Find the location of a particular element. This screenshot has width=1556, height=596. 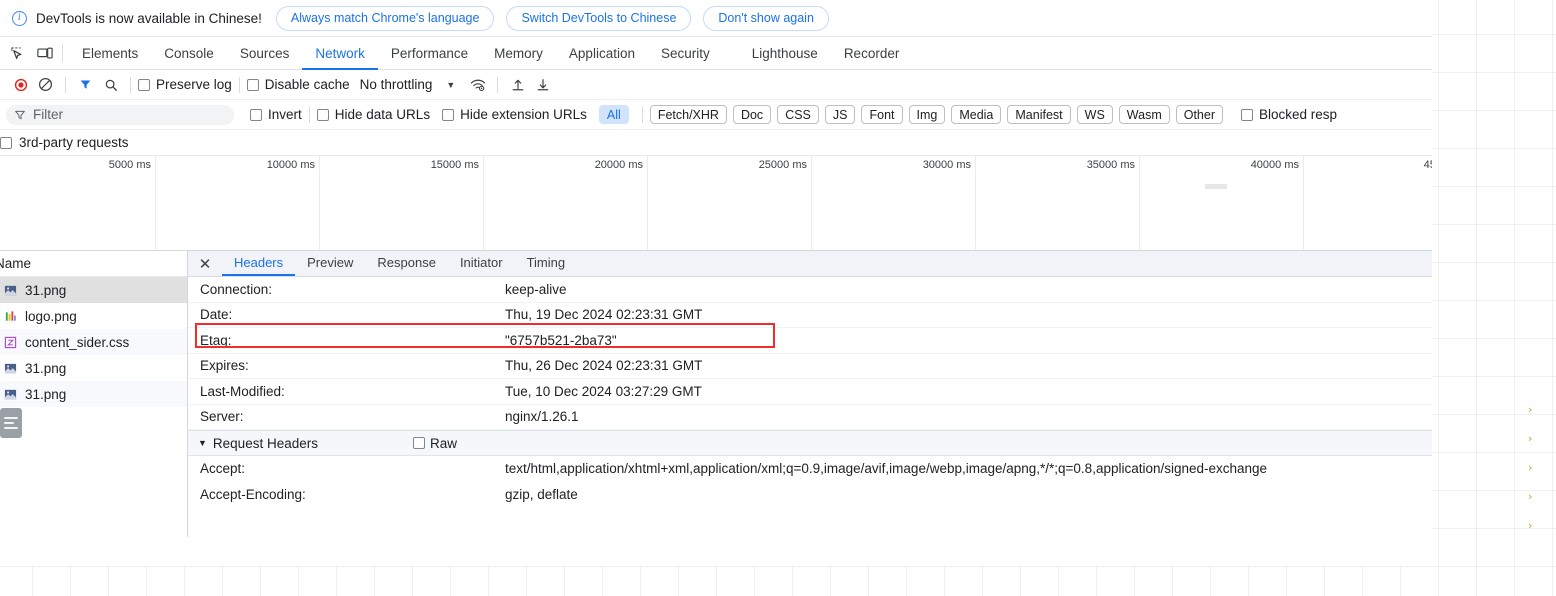

type-filter-js: JS is located at coordinates (840, 114).